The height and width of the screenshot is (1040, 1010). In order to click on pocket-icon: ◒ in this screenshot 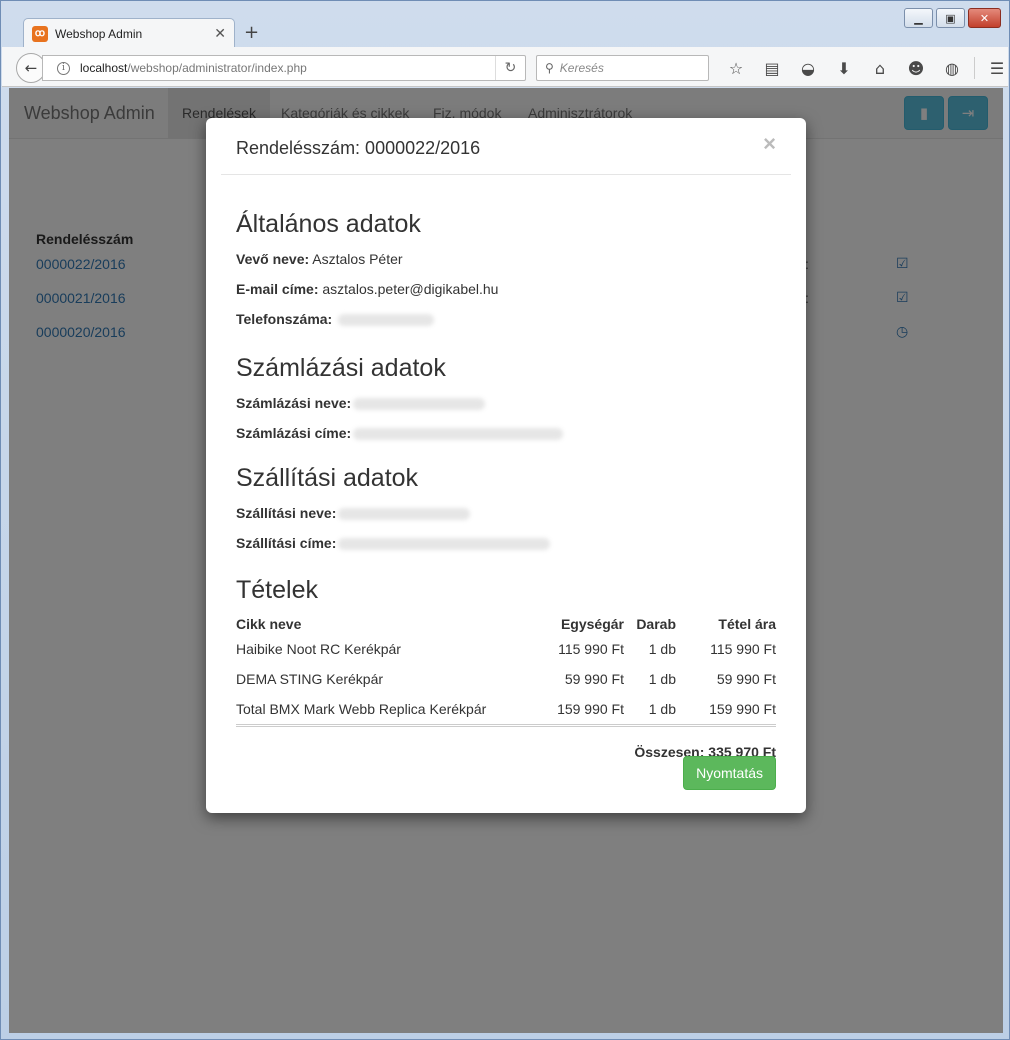, I will do `click(808, 68)`.